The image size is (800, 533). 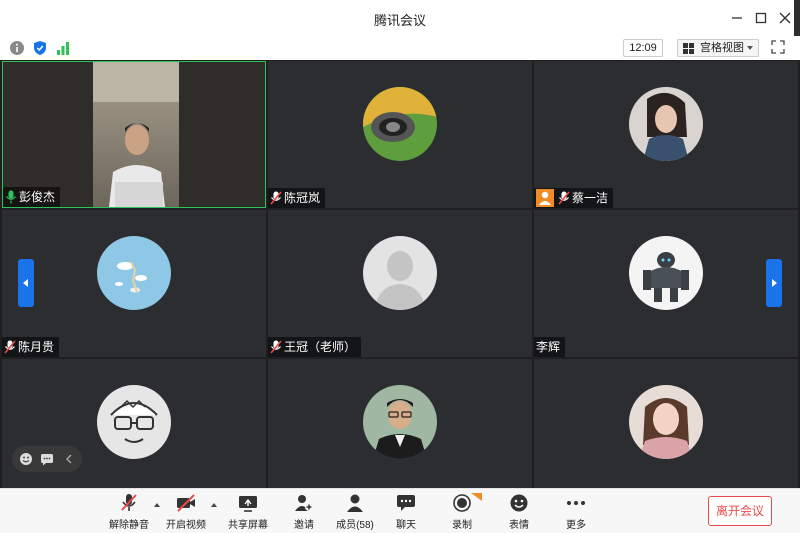 What do you see at coordinates (248, 525) in the screenshot?
I see `share-screen-label: 共享屏幕` at bounding box center [248, 525].